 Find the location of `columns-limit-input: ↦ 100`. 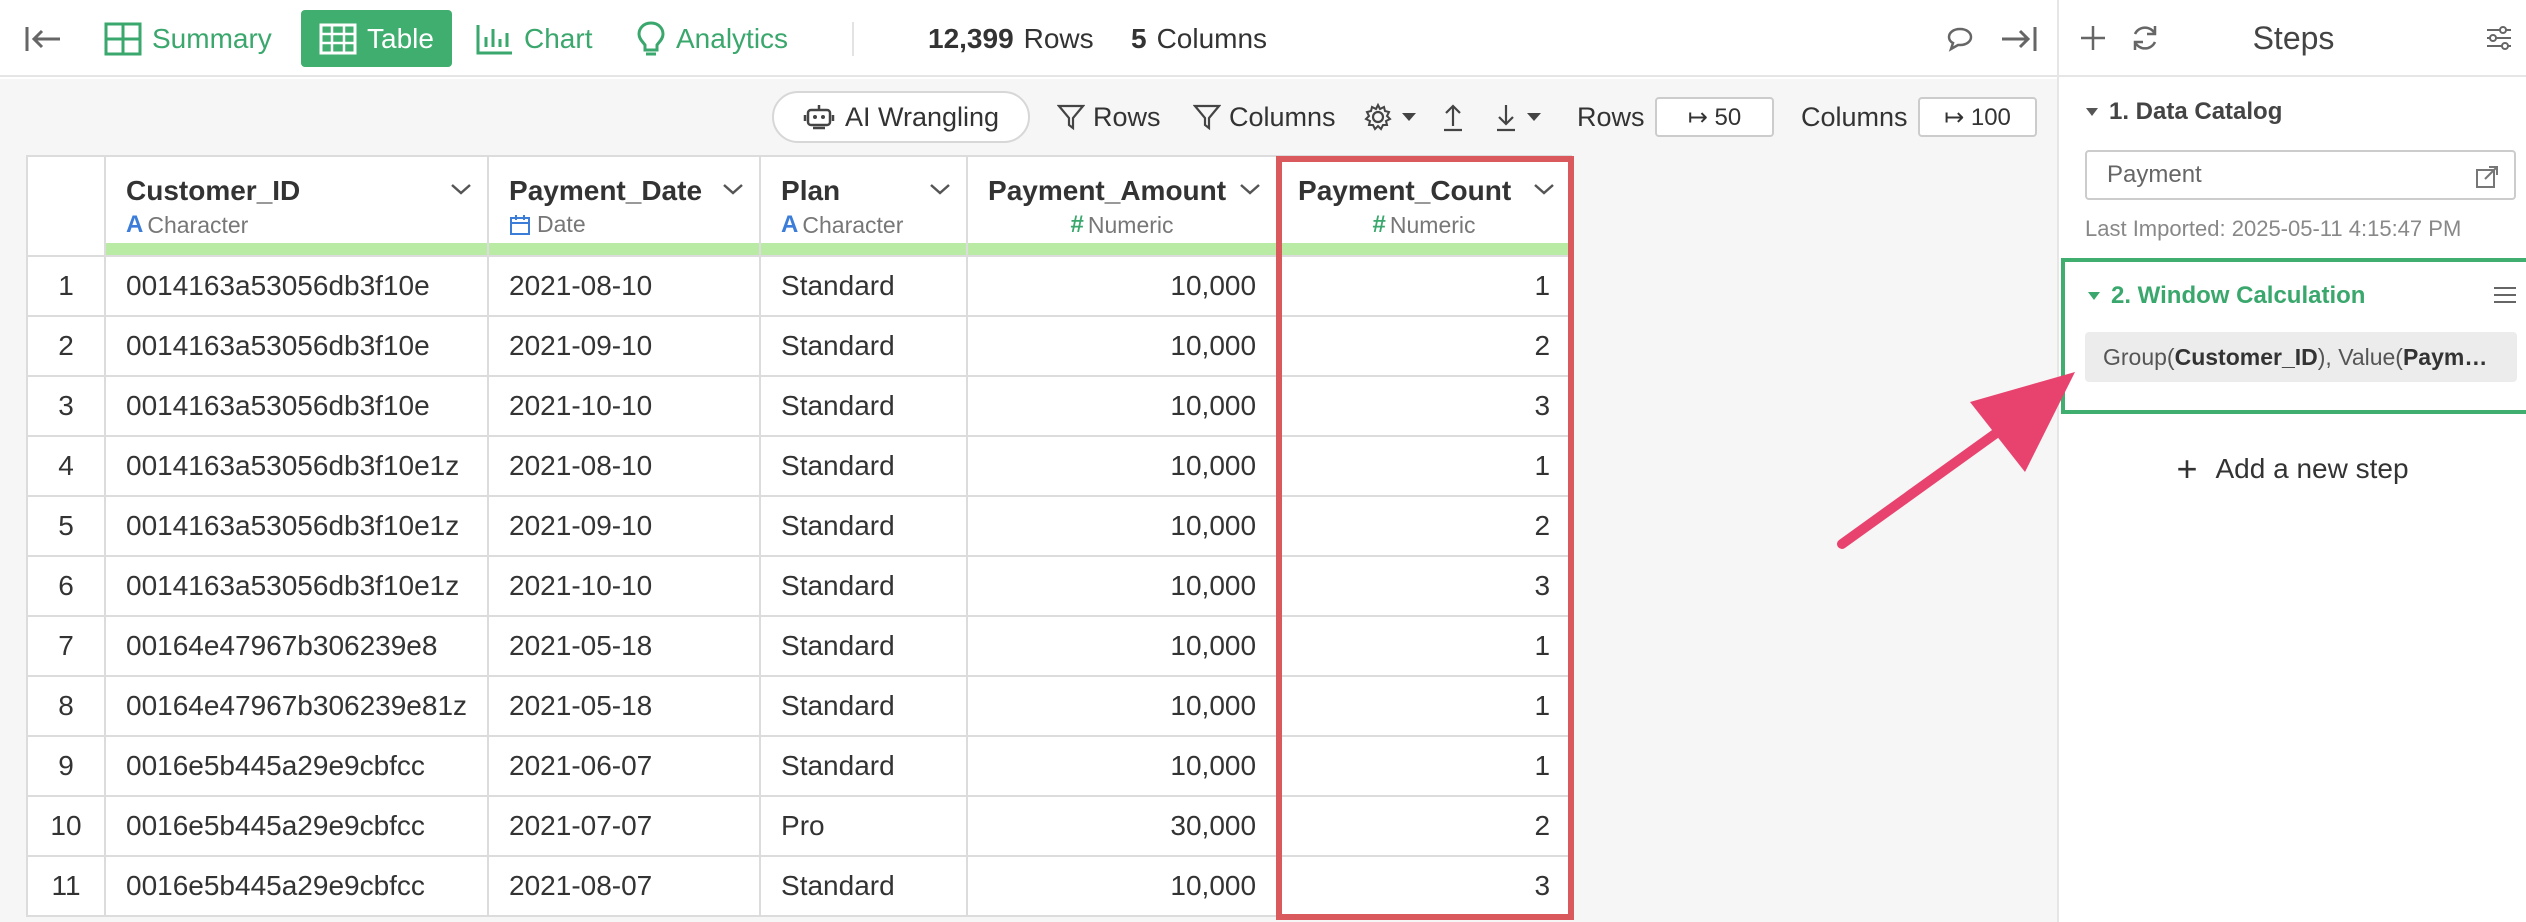

columns-limit-input: ↦ 100 is located at coordinates (1977, 117).